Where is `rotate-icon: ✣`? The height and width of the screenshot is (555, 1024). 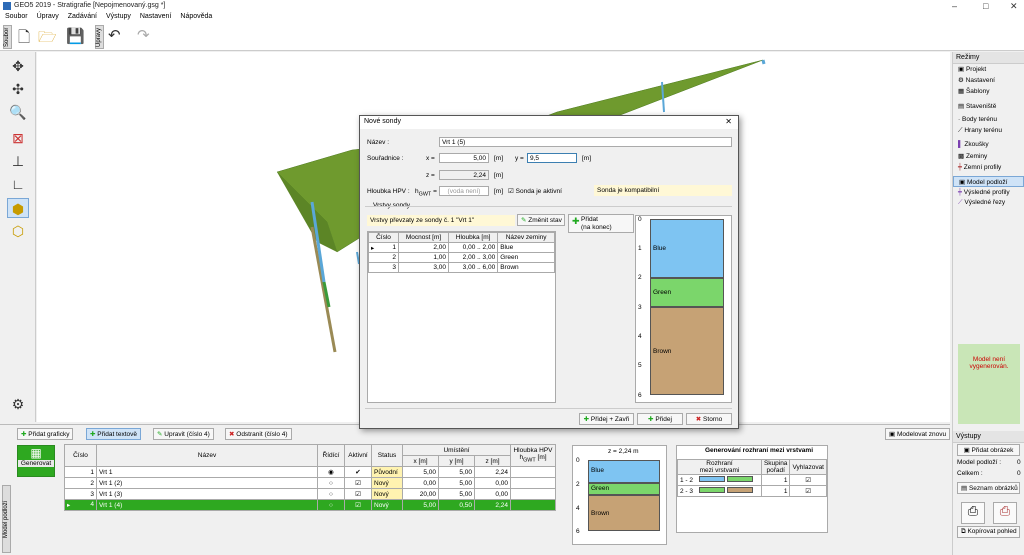 rotate-icon: ✣ is located at coordinates (18, 89).